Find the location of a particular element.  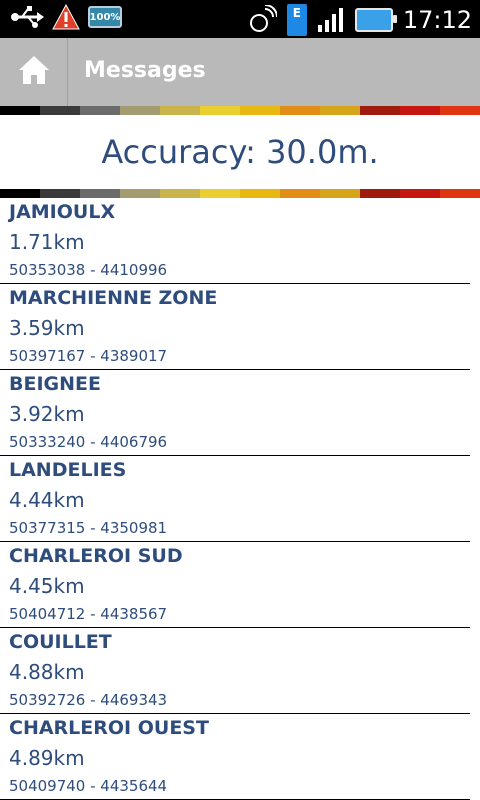

station-name: JAMIOULX is located at coordinates (62, 212).